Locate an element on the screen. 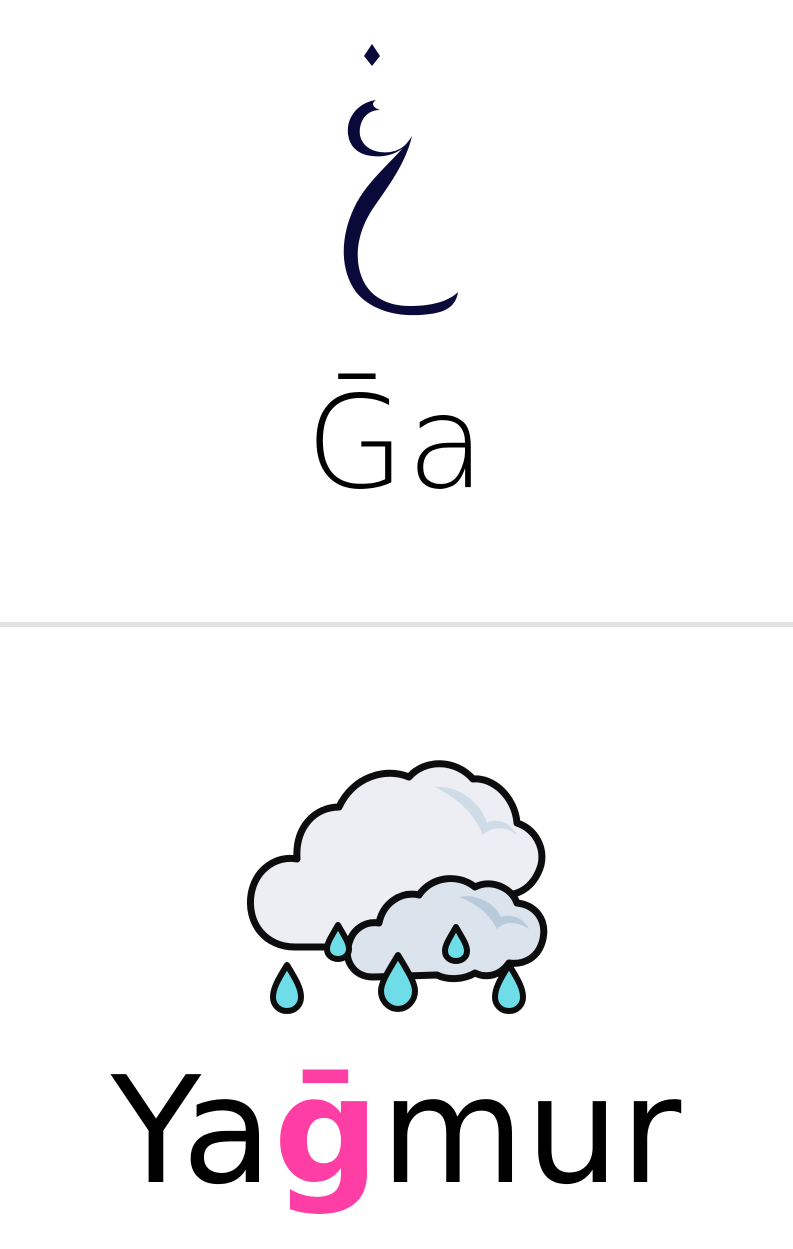  highlighted-letter: ḡ is located at coordinates (327, 1131).